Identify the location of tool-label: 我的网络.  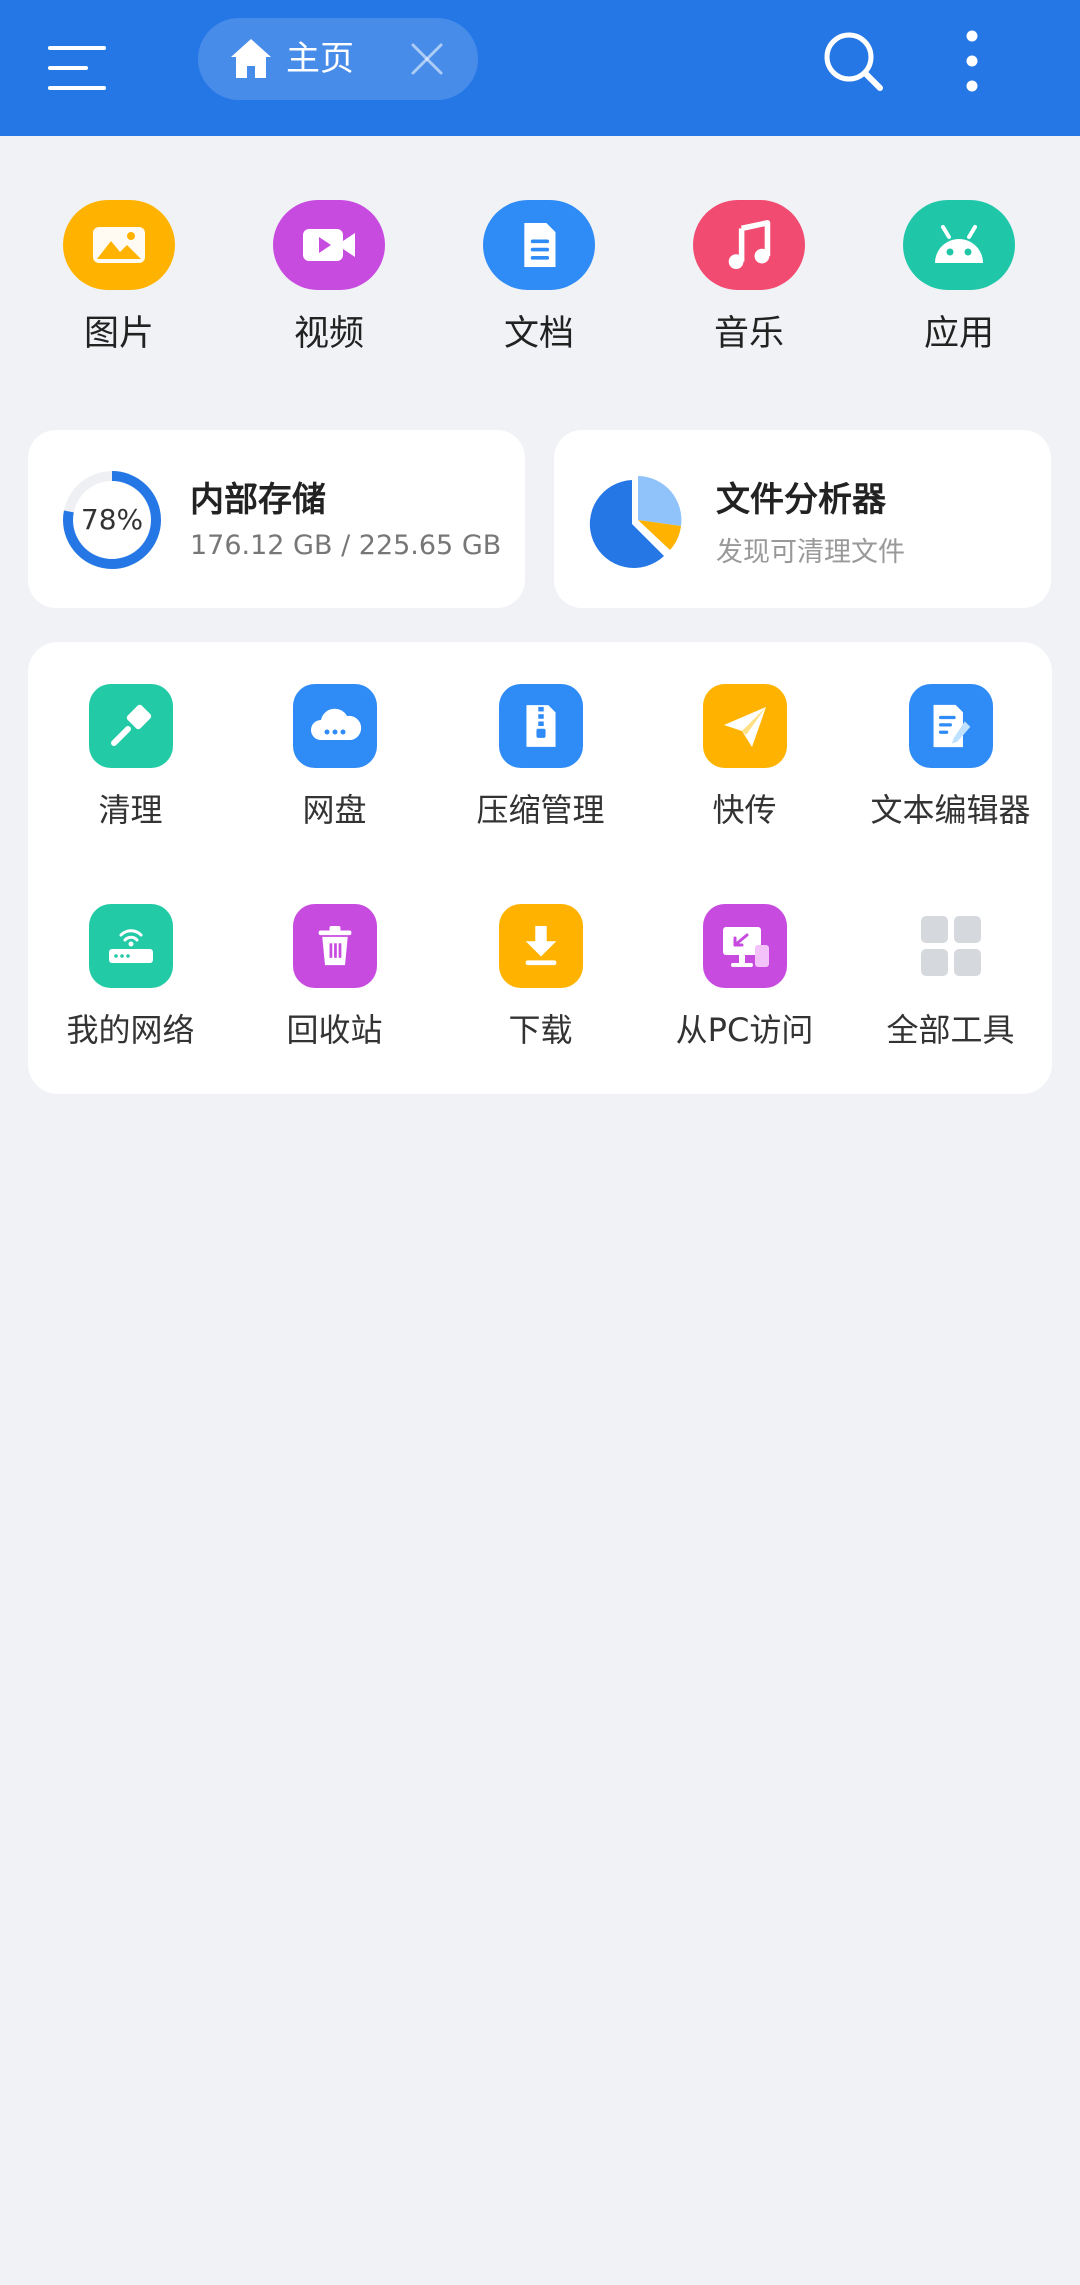
(130, 1030).